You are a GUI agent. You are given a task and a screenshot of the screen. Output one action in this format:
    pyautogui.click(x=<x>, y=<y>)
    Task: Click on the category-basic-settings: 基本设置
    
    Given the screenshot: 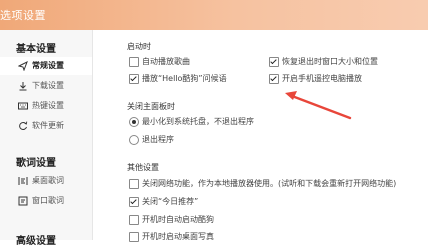 What is the action you would take?
    pyautogui.click(x=36, y=49)
    